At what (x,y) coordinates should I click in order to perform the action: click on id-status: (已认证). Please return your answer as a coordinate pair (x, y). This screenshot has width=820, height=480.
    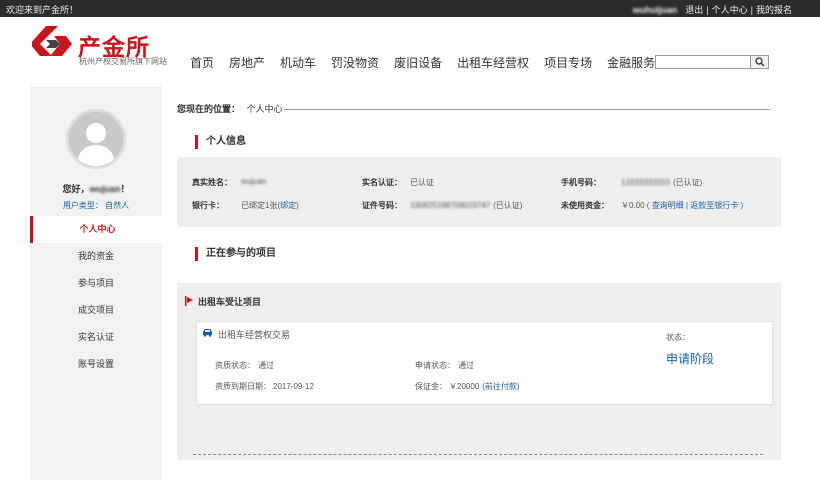
    Looking at the image, I should click on (508, 205).